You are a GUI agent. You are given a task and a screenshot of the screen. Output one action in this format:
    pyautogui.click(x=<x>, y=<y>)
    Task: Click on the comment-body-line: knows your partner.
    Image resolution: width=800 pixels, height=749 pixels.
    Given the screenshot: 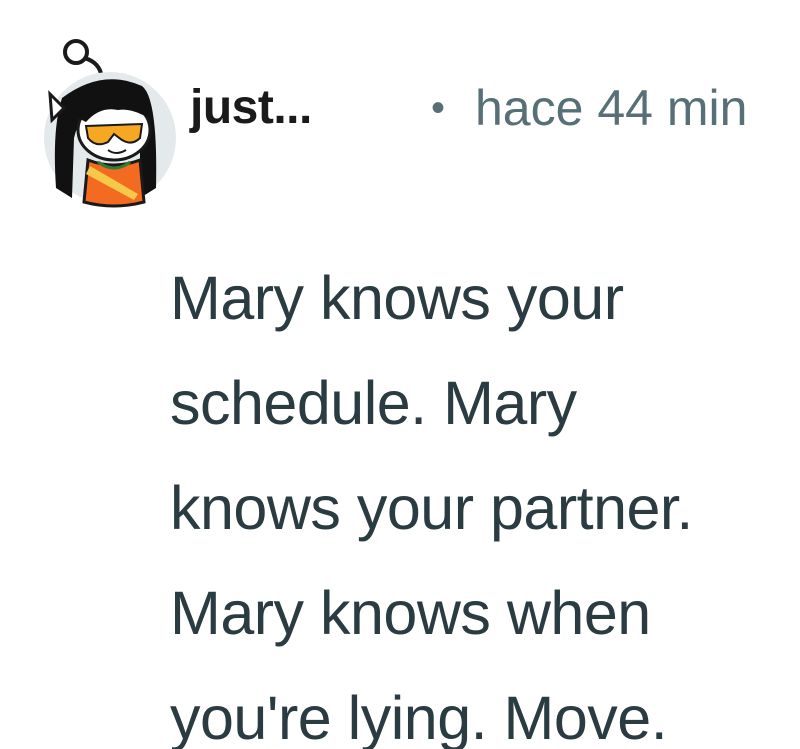 What is the action you would take?
    pyautogui.click(x=431, y=508)
    